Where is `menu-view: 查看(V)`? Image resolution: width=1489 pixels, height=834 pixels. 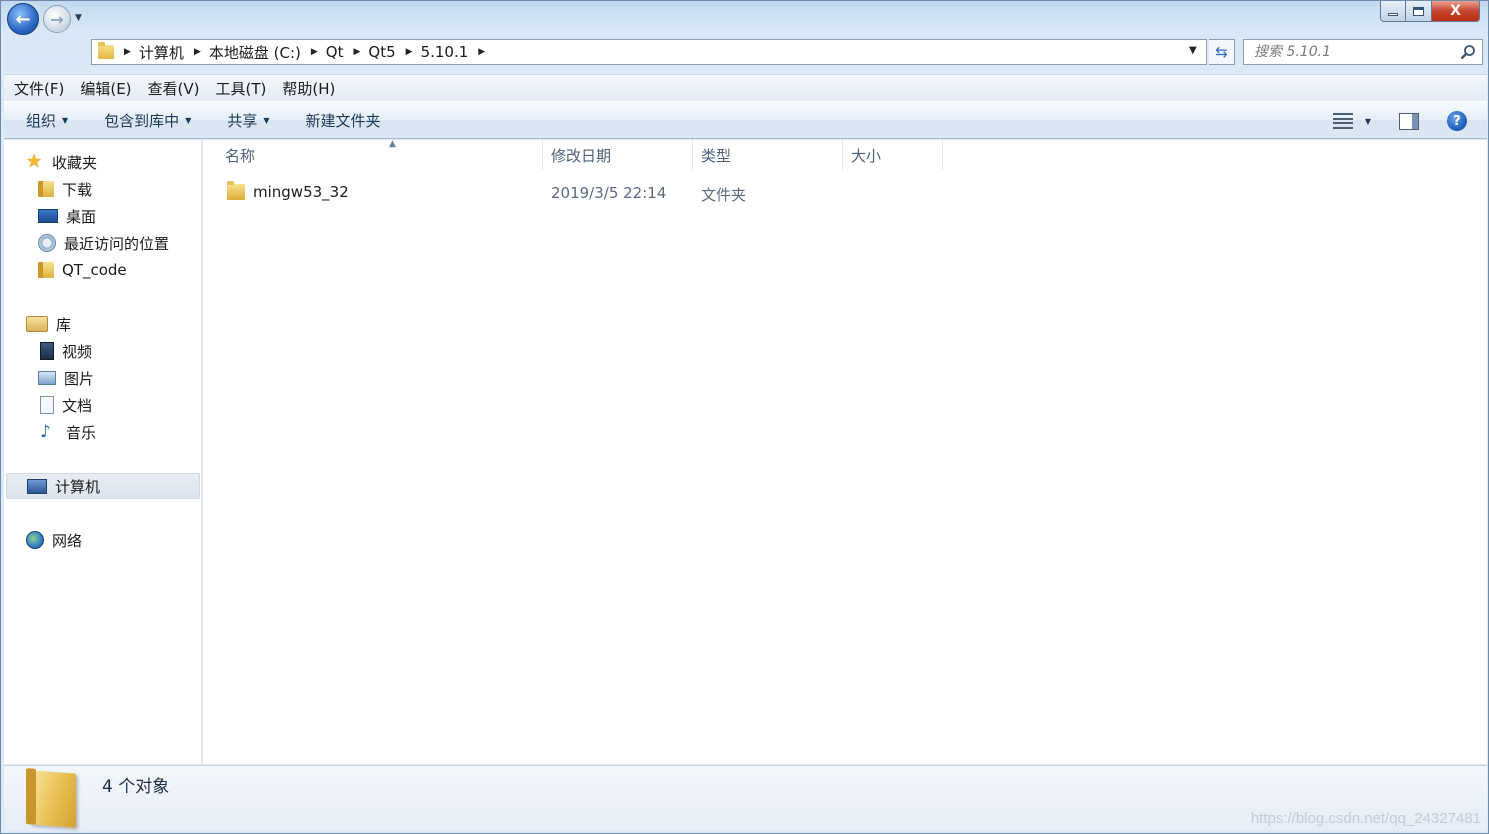
menu-view: 查看(V) is located at coordinates (174, 88).